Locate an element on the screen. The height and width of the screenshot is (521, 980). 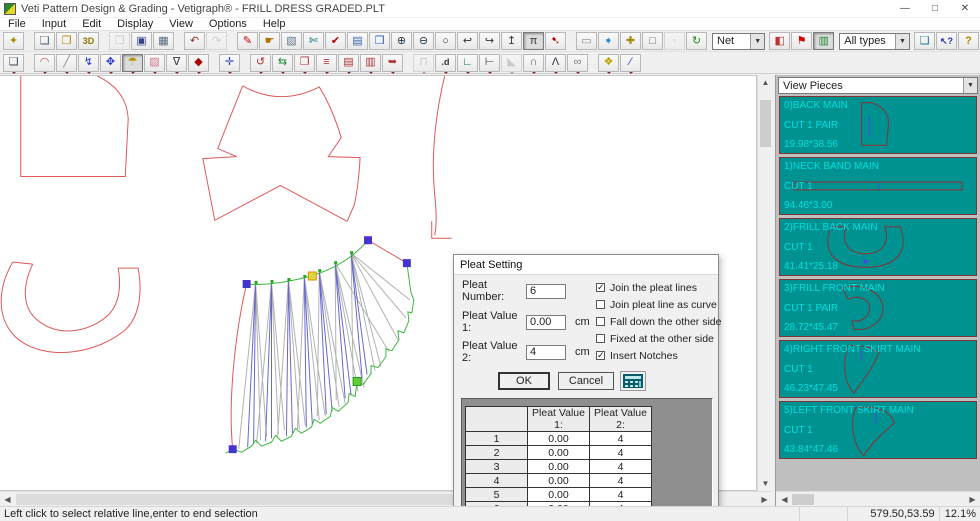
bench-tool: ⊓ is located at coordinates (423, 63).